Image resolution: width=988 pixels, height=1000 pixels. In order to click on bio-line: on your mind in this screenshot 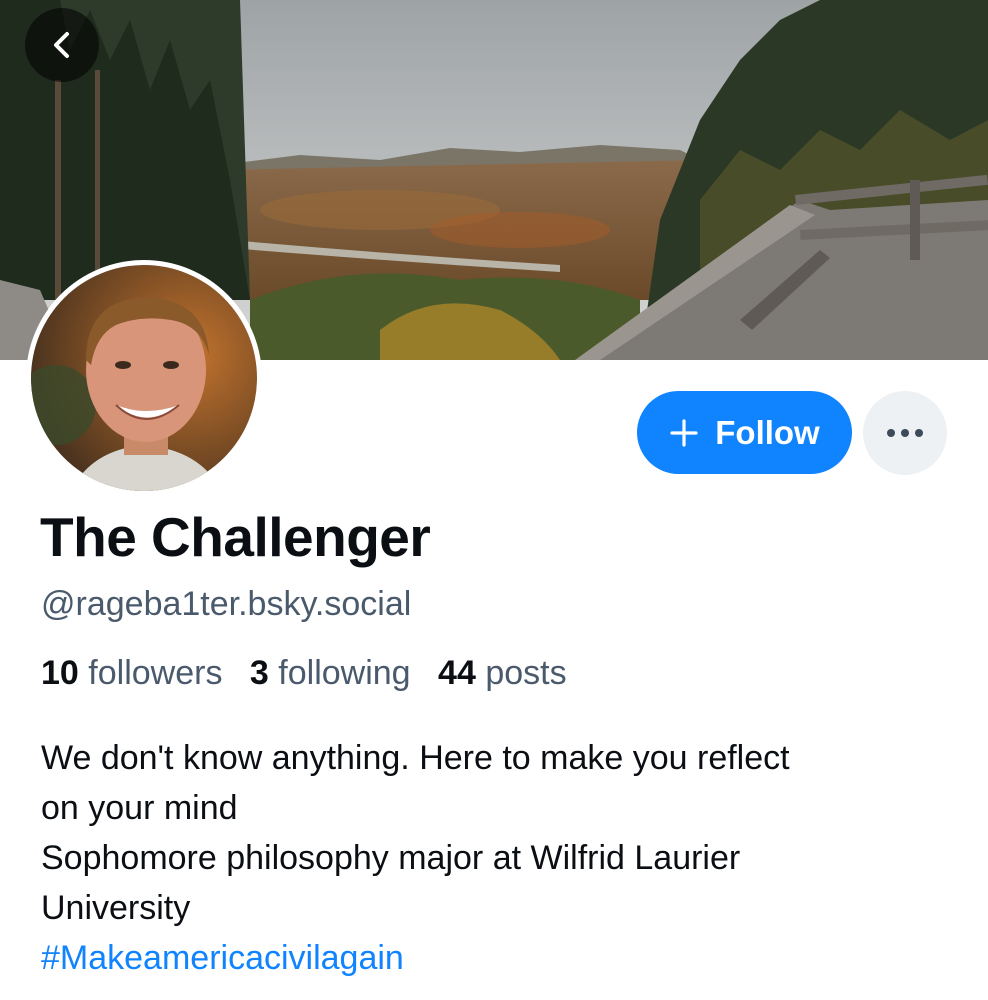, I will do `click(139, 808)`.